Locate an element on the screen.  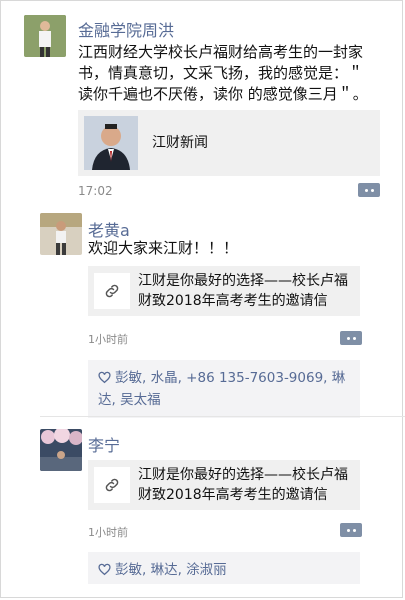
likes-names: 彭敏, 水晶, +86 135-7603-9069, 琳达, 吴太福 is located at coordinates (221, 389).